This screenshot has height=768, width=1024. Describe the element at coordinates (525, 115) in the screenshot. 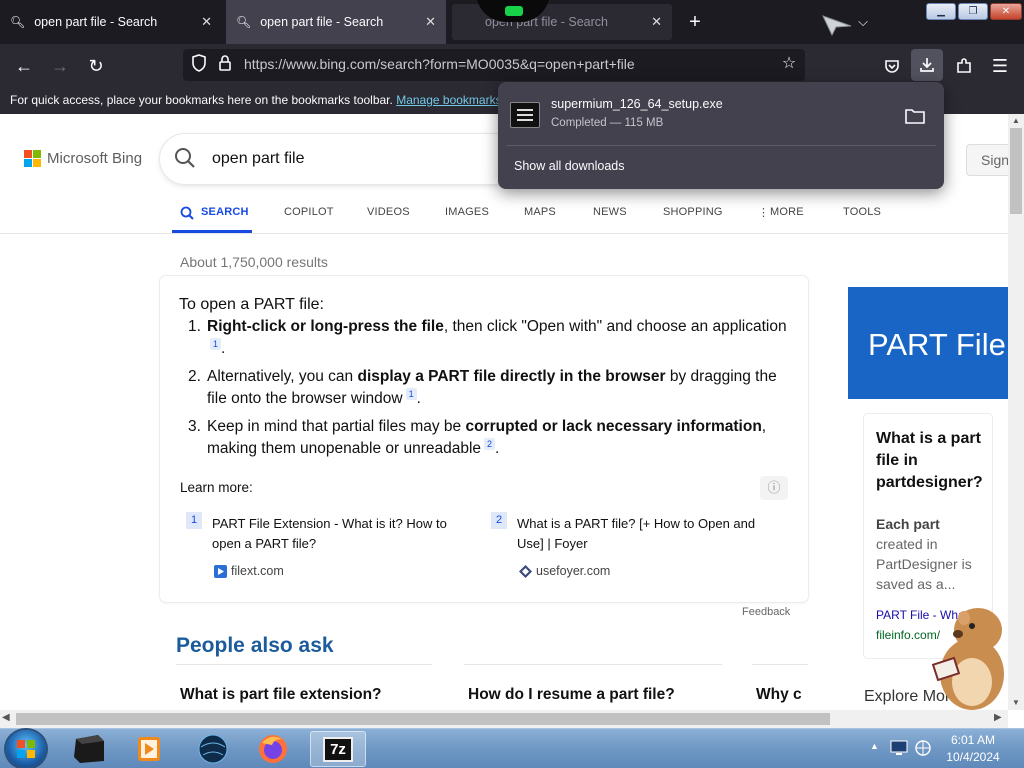

I see `exe-file-icon` at that location.